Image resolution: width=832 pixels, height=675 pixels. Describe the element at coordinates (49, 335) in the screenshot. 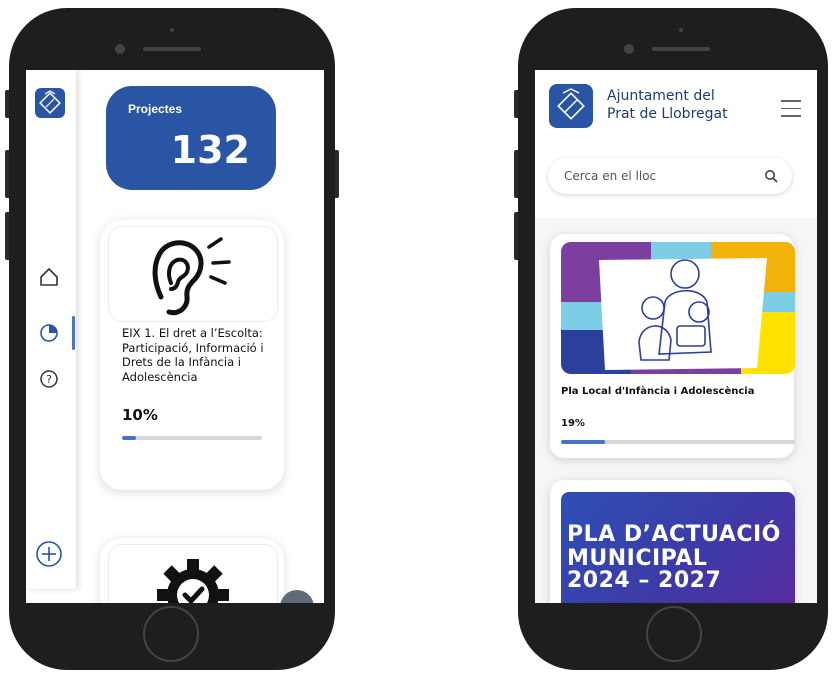

I see `pie-chart-icon` at that location.